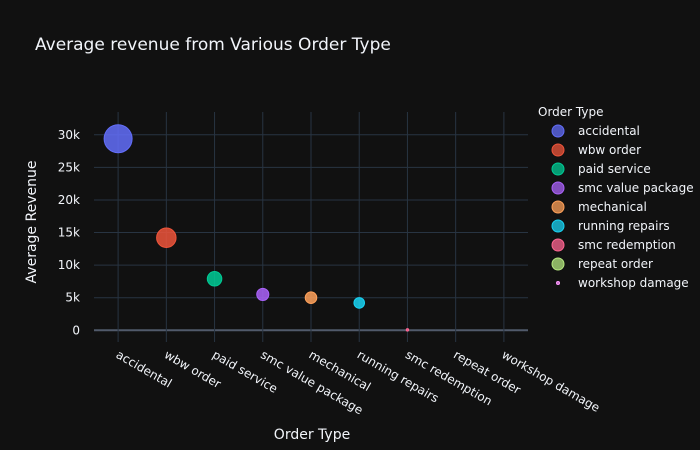  What do you see at coordinates (69, 200) in the screenshot?
I see `y-tick-label: 20k` at bounding box center [69, 200].